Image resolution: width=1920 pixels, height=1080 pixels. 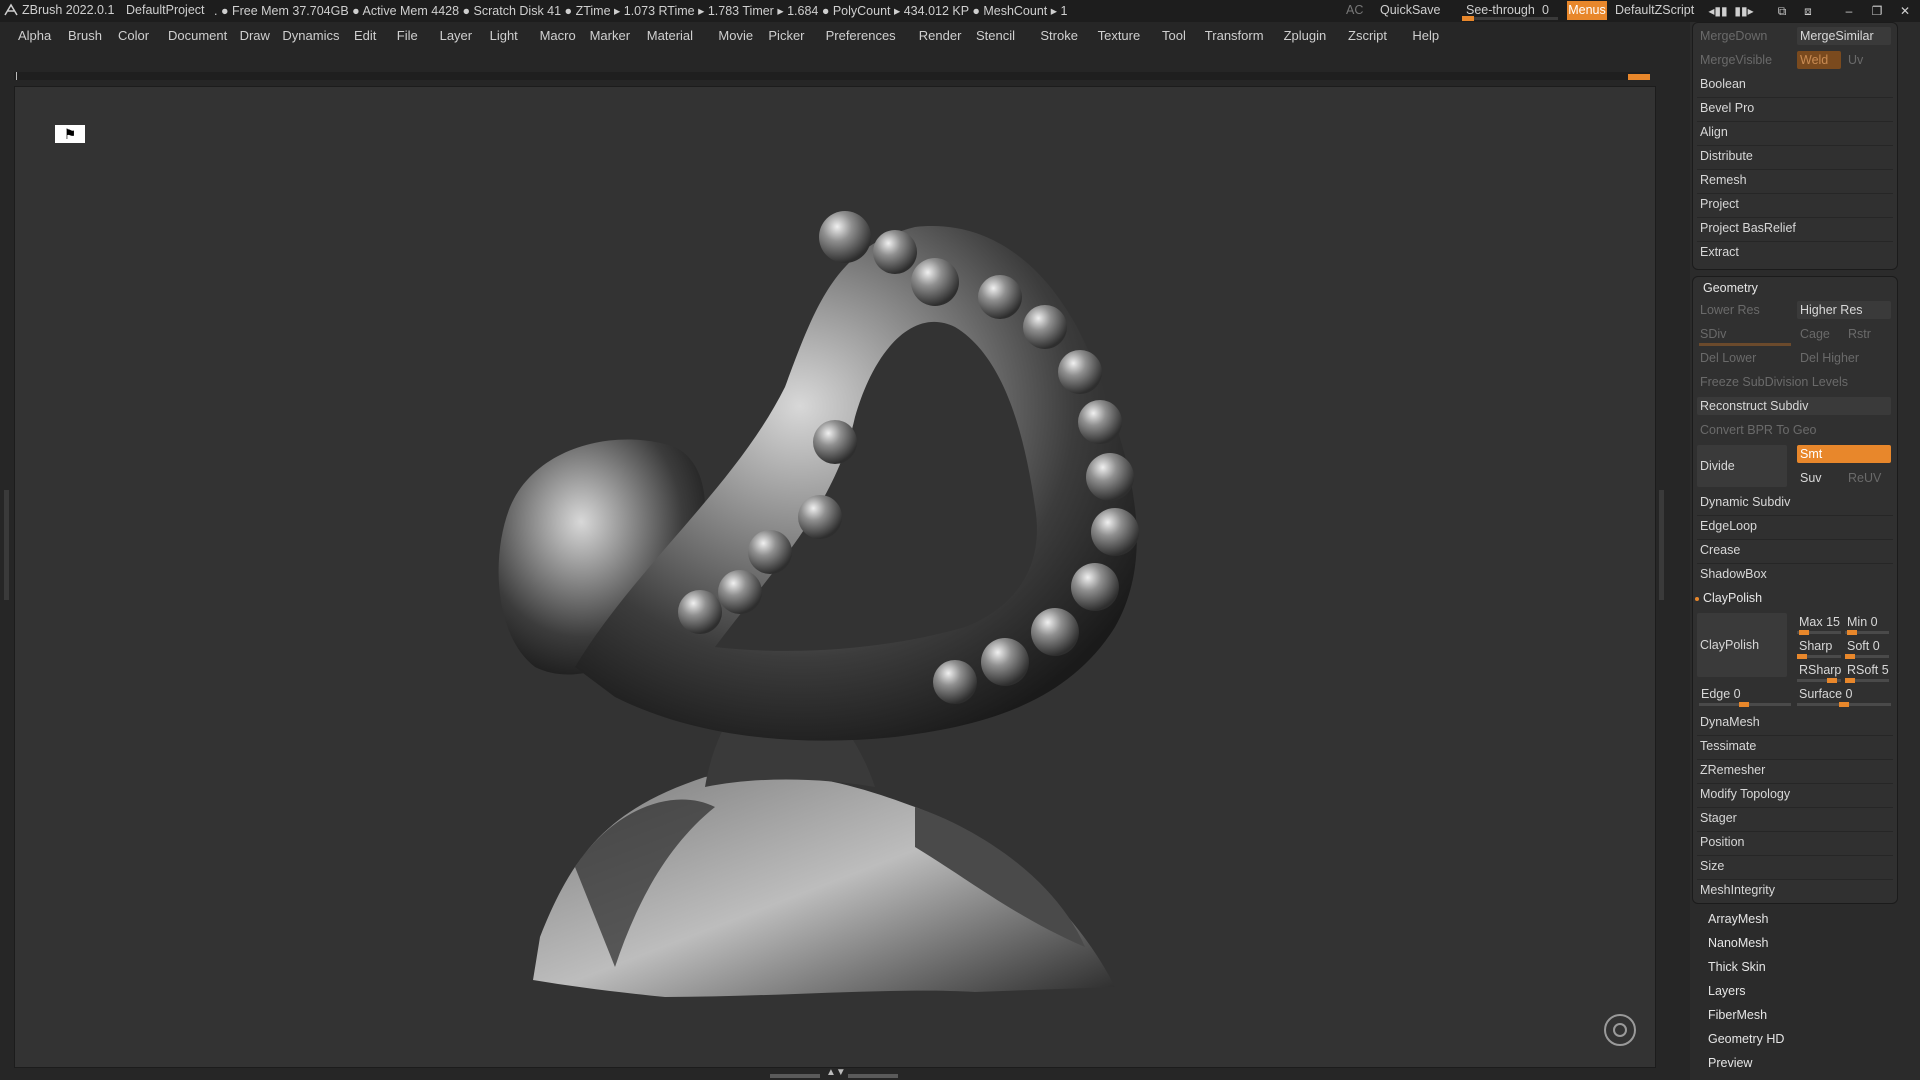 I want to click on weld-toggle: Weld, so click(x=1819, y=60).